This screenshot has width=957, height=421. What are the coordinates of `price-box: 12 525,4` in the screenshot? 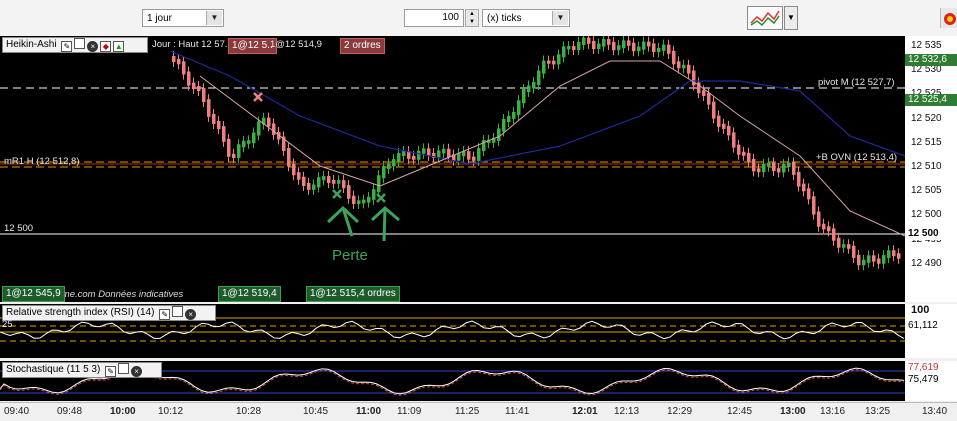 It's located at (931, 100).